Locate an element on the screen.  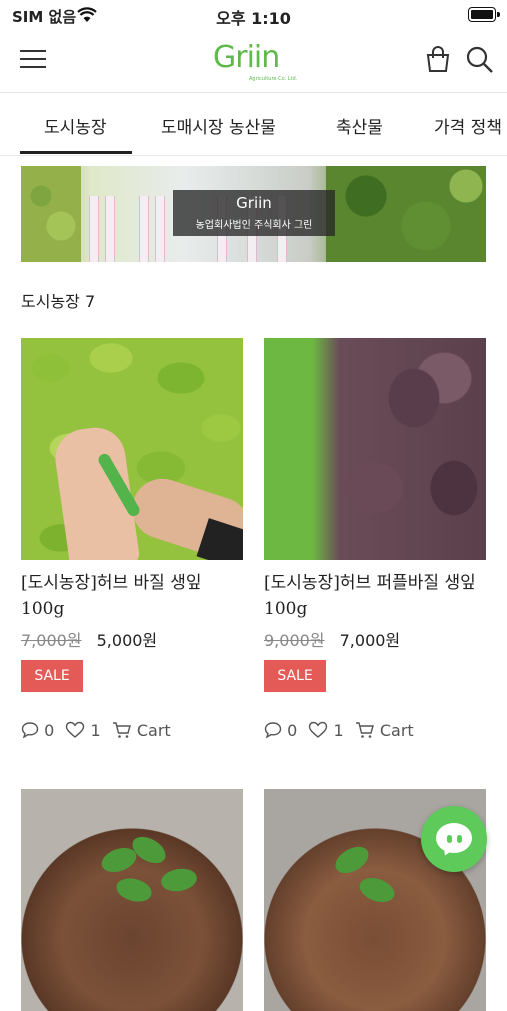
category-tabs: 도시농장 도매시장 농산물 축산물 가격 정책 is located at coordinates (253, 124).